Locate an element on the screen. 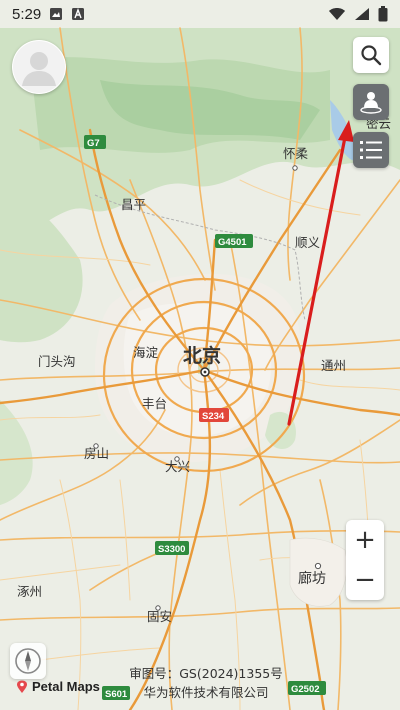 The width and height of the screenshot is (400, 710). menu-button is located at coordinates (371, 150).